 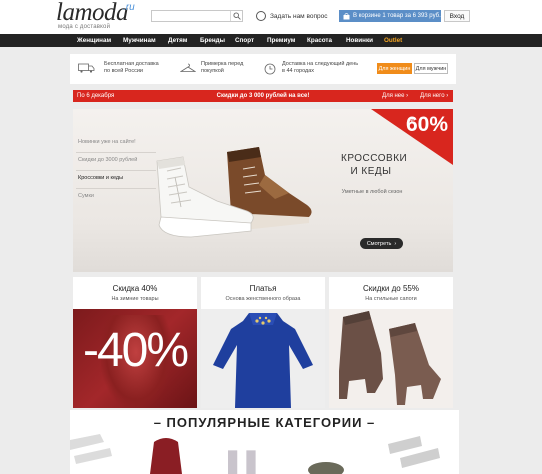 I want to click on card-winter-sale: Скидка 40% На зимние товары -40%, so click(x=135, y=342).